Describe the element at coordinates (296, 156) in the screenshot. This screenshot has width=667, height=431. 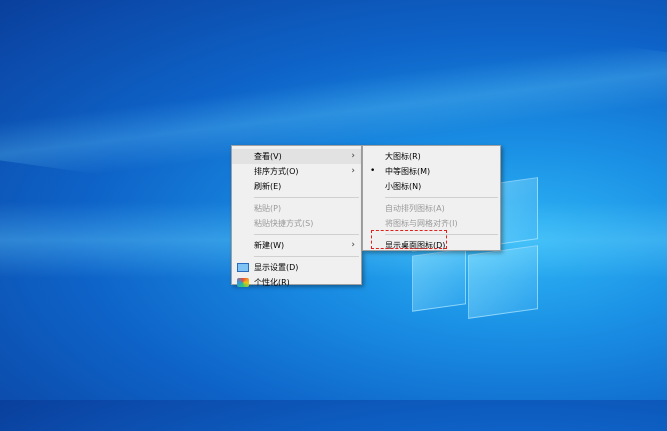
I see `menu-item-view: 查看(V) ›` at that location.